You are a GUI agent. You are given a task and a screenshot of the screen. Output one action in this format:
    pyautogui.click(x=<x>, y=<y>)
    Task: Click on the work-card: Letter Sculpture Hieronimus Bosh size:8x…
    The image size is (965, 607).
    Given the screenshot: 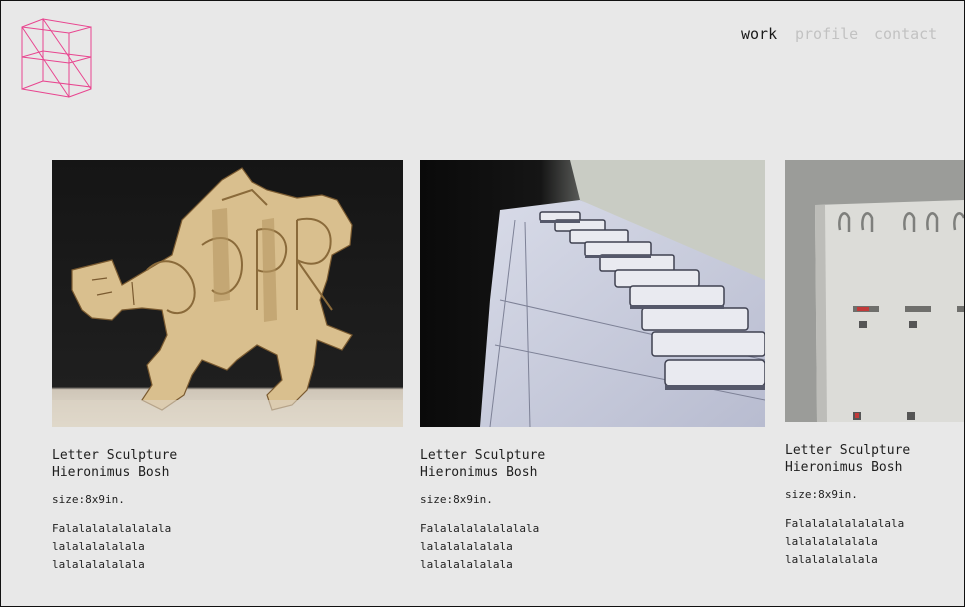 What is the action you would take?
    pyautogui.click(x=874, y=364)
    